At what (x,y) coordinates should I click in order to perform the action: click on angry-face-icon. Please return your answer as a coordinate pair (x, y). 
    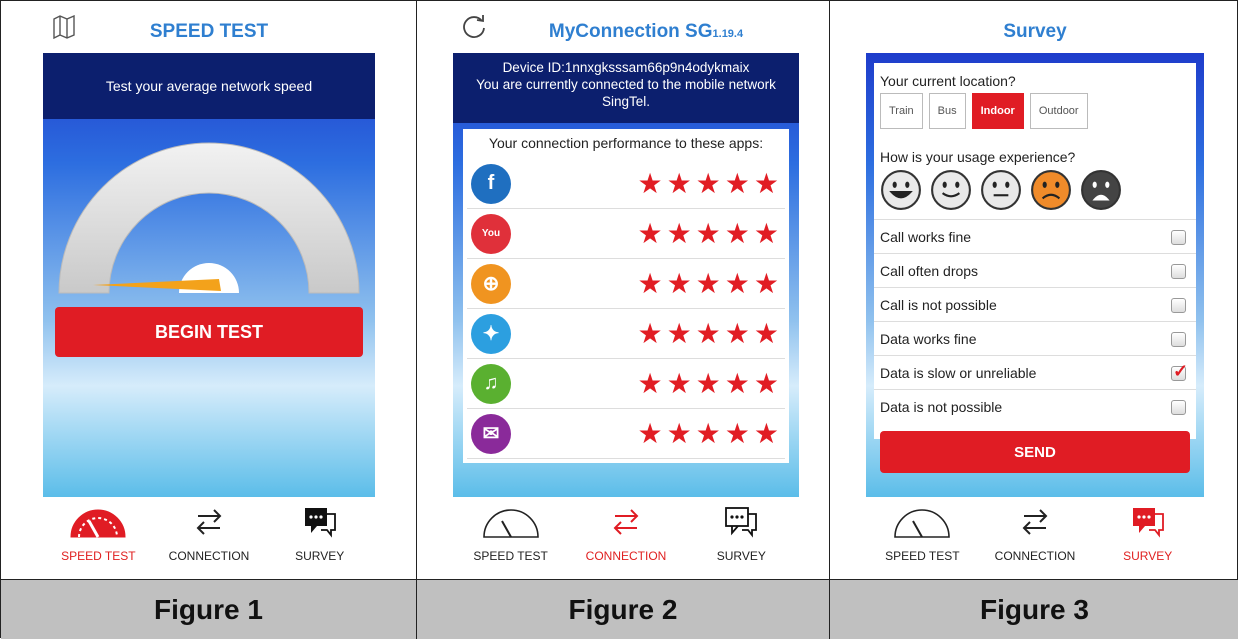
    Looking at the image, I should click on (1101, 192).